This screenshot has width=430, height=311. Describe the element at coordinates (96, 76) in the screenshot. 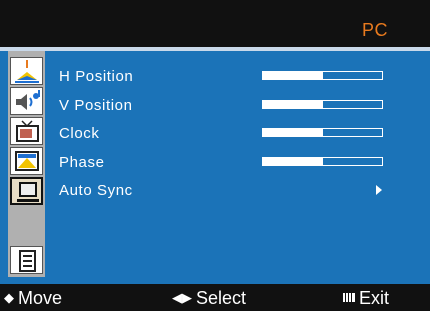

I see `menu-item-h-position: H Position` at that location.